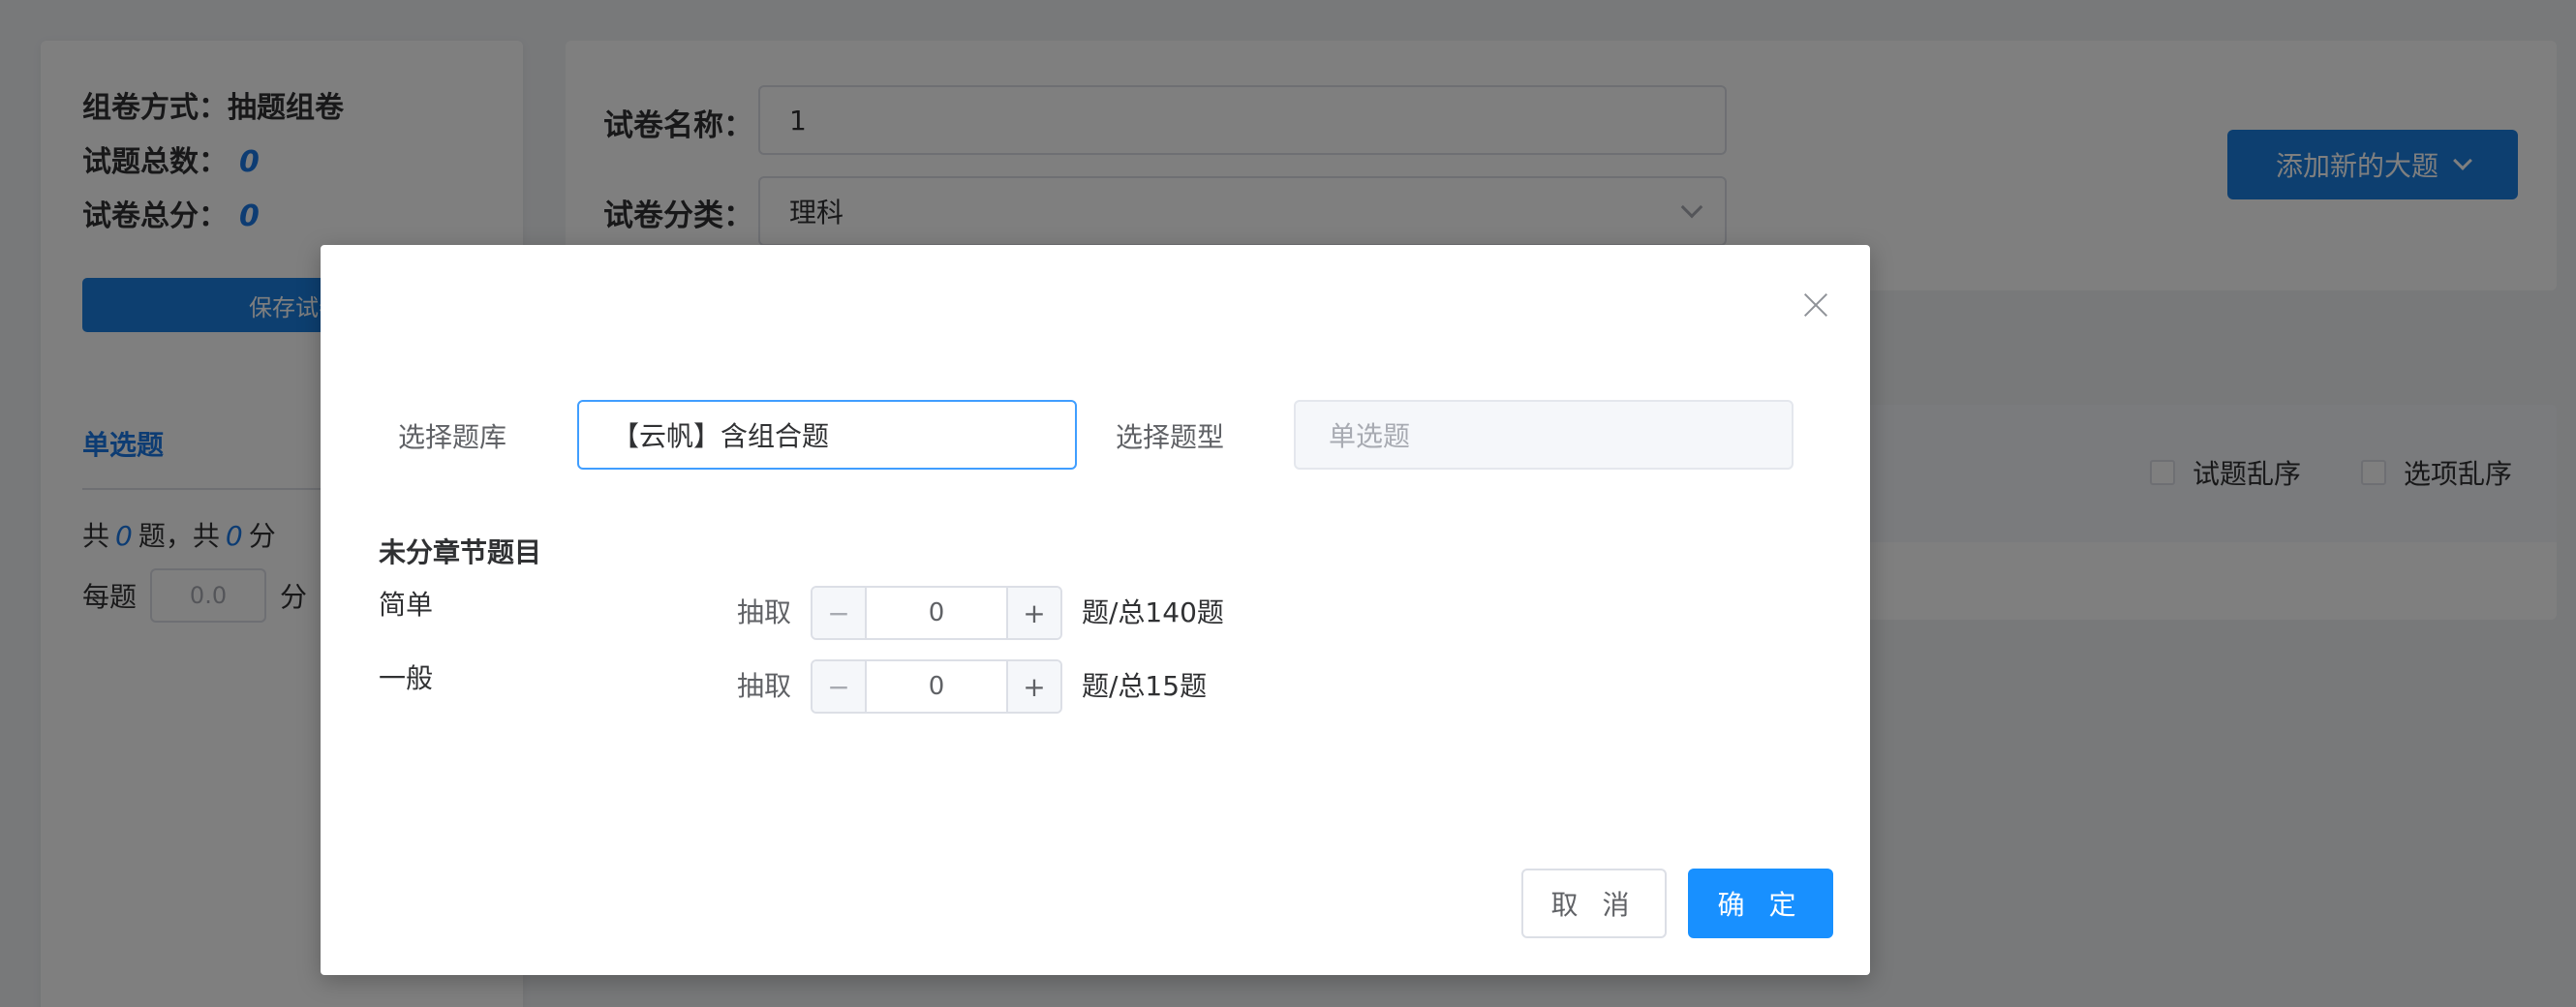 The height and width of the screenshot is (1007, 2576). I want to click on total-count-label: 题/总140题, so click(1153, 612).